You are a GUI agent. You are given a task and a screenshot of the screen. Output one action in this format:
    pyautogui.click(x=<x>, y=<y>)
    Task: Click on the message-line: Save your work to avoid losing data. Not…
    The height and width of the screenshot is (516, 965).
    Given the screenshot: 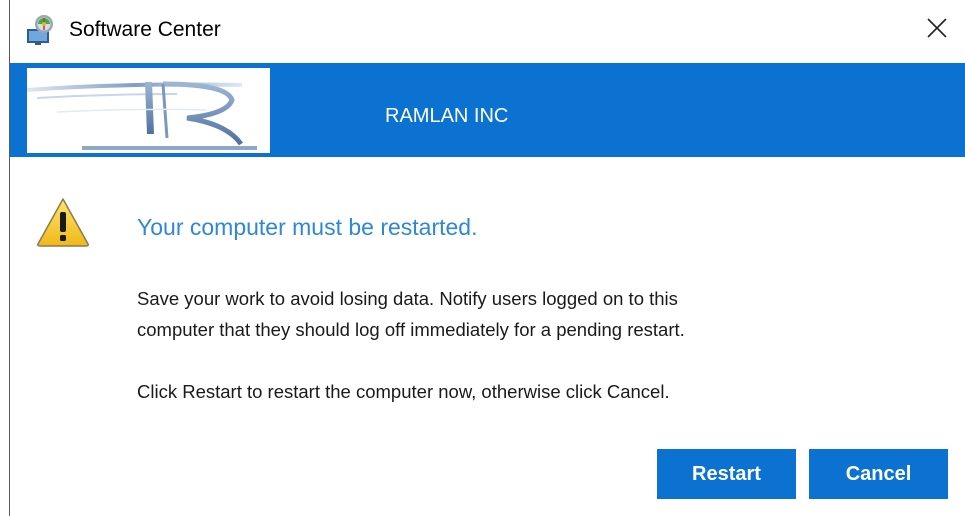 What is the action you would take?
    pyautogui.click(x=407, y=298)
    